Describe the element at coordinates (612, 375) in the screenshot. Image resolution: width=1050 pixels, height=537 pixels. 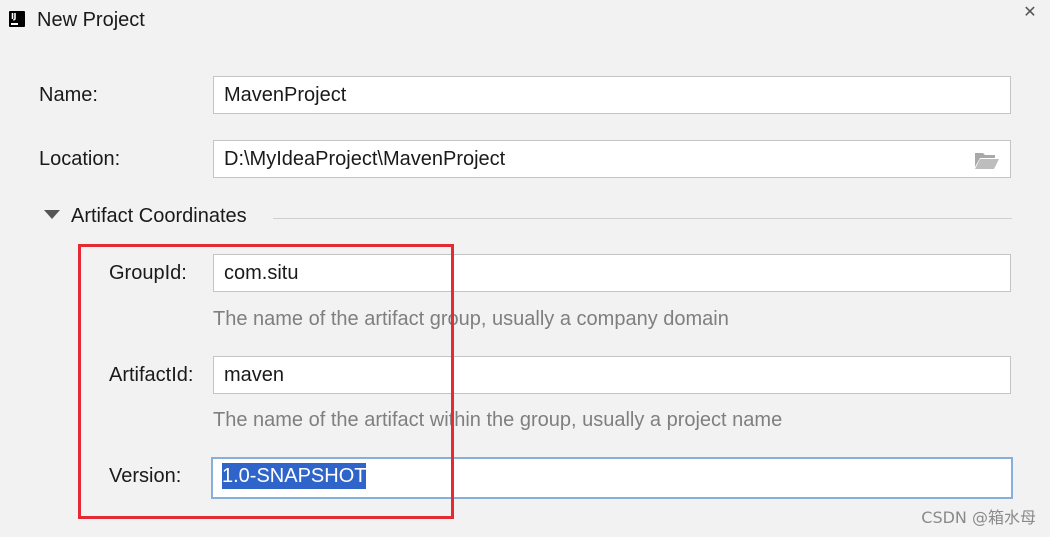
I see `artifactid-input: maven` at that location.